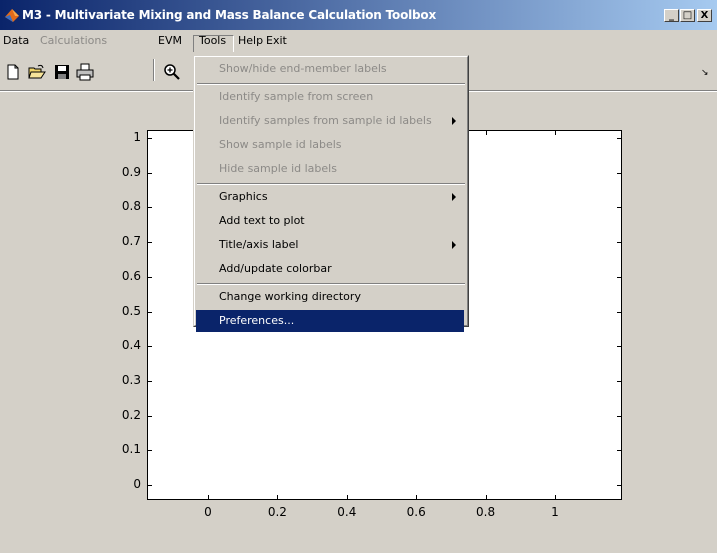 The height and width of the screenshot is (553, 717). Describe the element at coordinates (131, 345) in the screenshot. I see `y-tick-label: 0.4` at that location.